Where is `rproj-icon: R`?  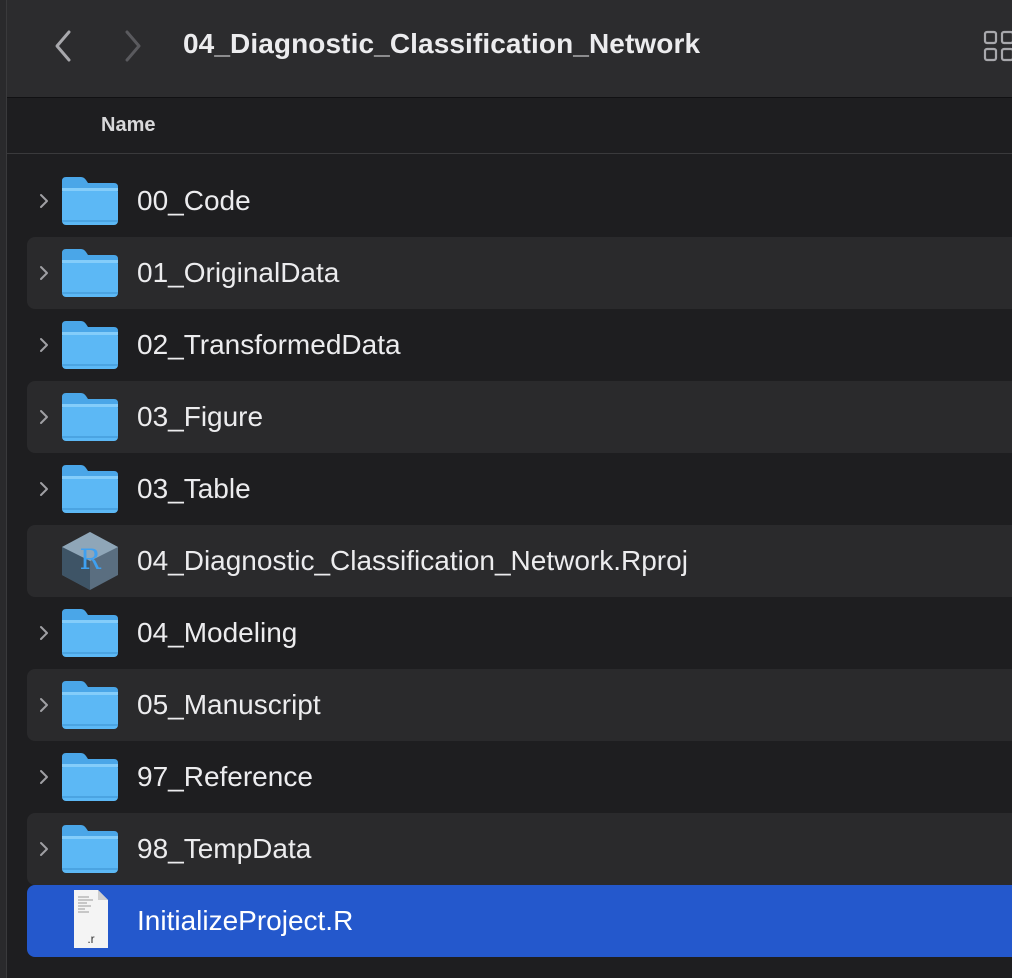
rproj-icon: R is located at coordinates (90, 561).